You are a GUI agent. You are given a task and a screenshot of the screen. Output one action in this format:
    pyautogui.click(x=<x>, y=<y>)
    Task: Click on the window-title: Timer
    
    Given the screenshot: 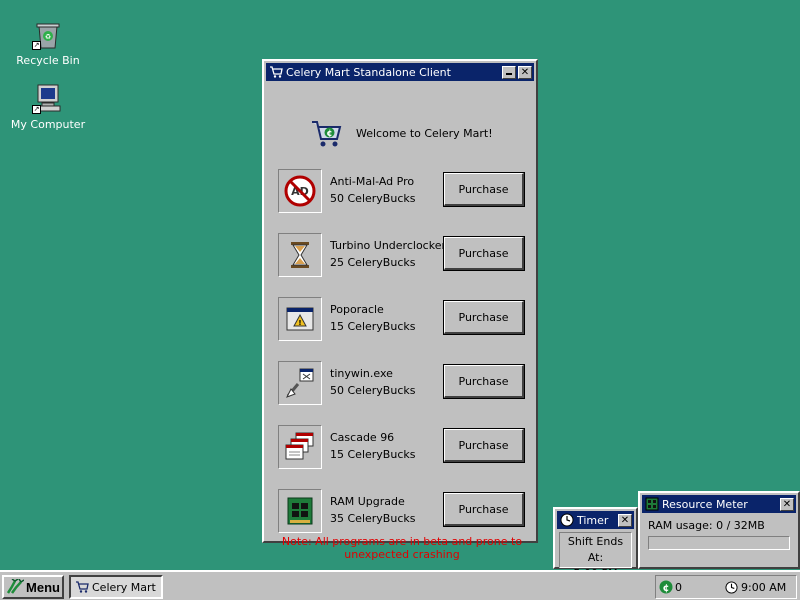 What is the action you would take?
    pyautogui.click(x=593, y=520)
    